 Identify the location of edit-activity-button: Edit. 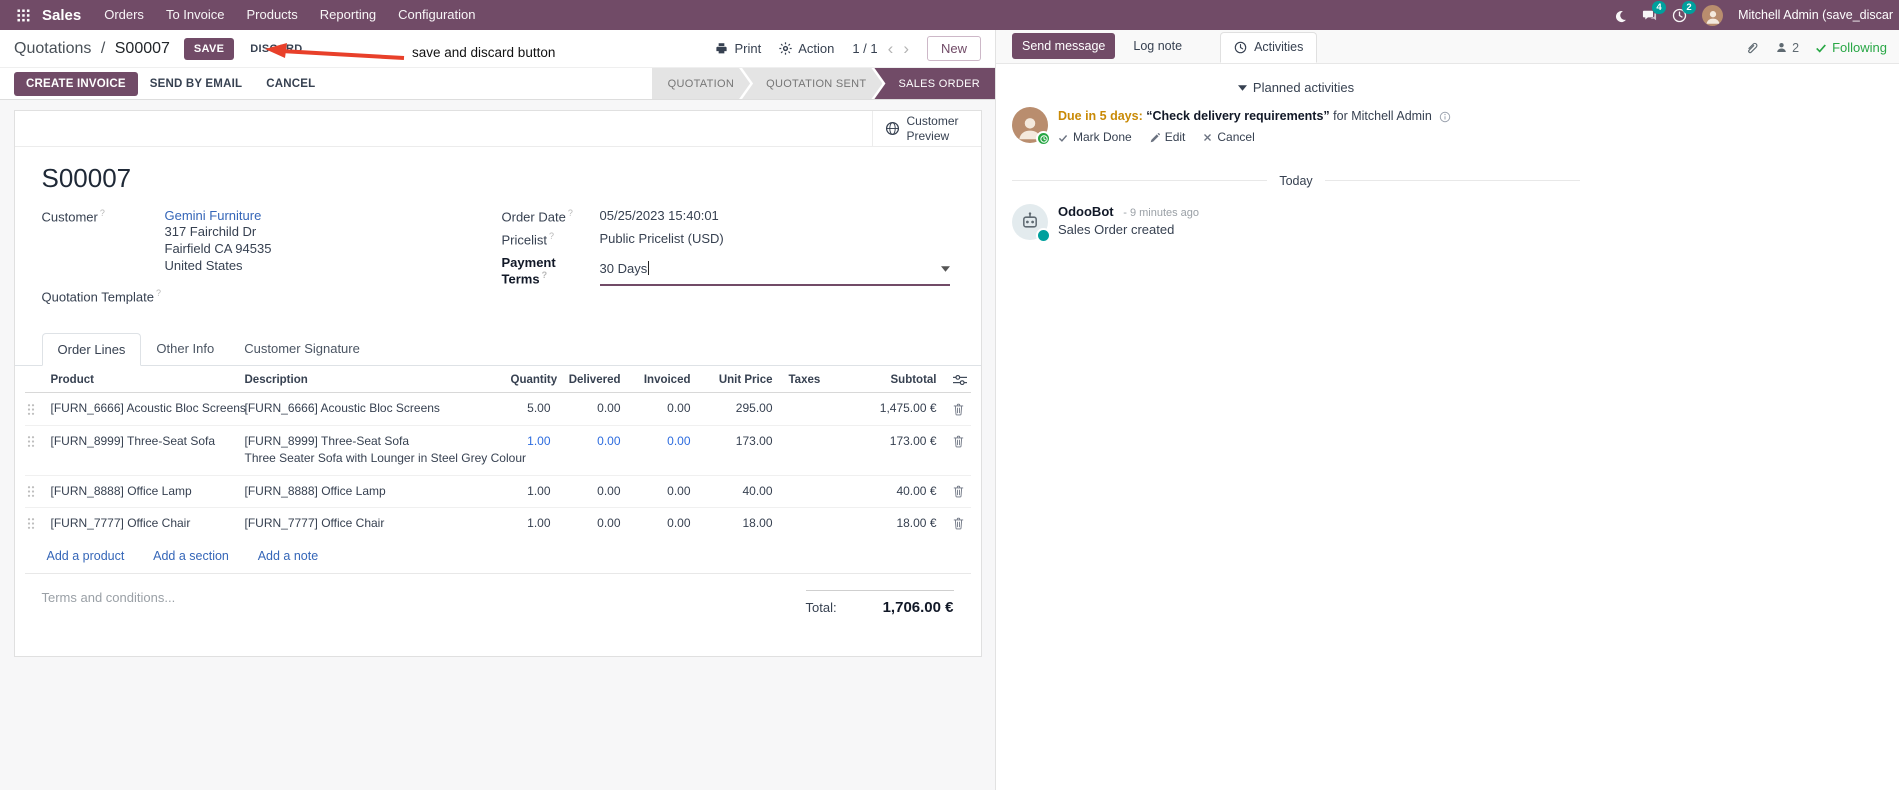
(1167, 137).